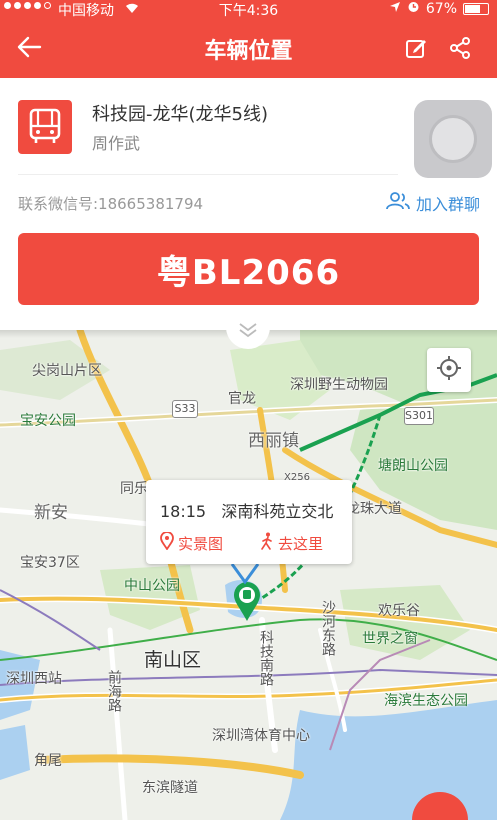 This screenshot has width=497, height=820. What do you see at coordinates (180, 114) in the screenshot?
I see `route-name: 科技园-龙华(龙华5线)` at bounding box center [180, 114].